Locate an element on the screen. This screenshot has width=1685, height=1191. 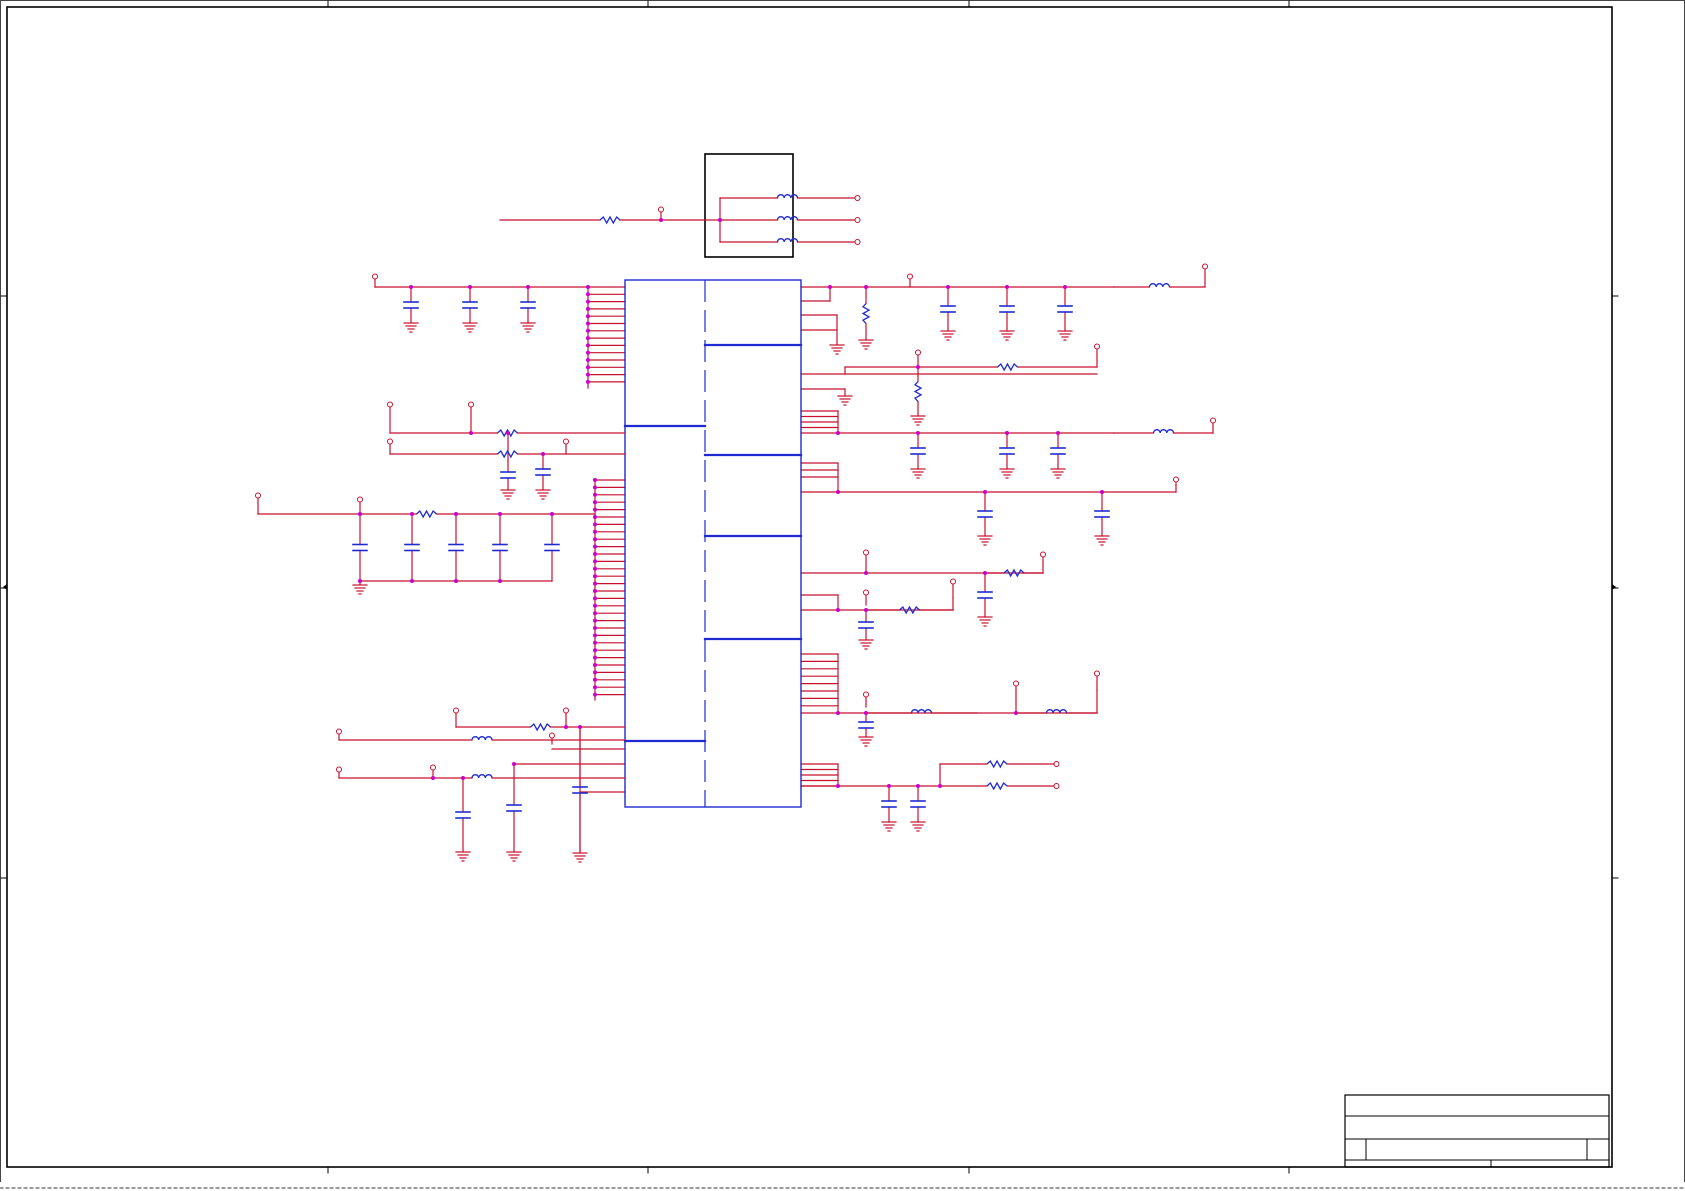
title-block is located at coordinates (1477, 1131).